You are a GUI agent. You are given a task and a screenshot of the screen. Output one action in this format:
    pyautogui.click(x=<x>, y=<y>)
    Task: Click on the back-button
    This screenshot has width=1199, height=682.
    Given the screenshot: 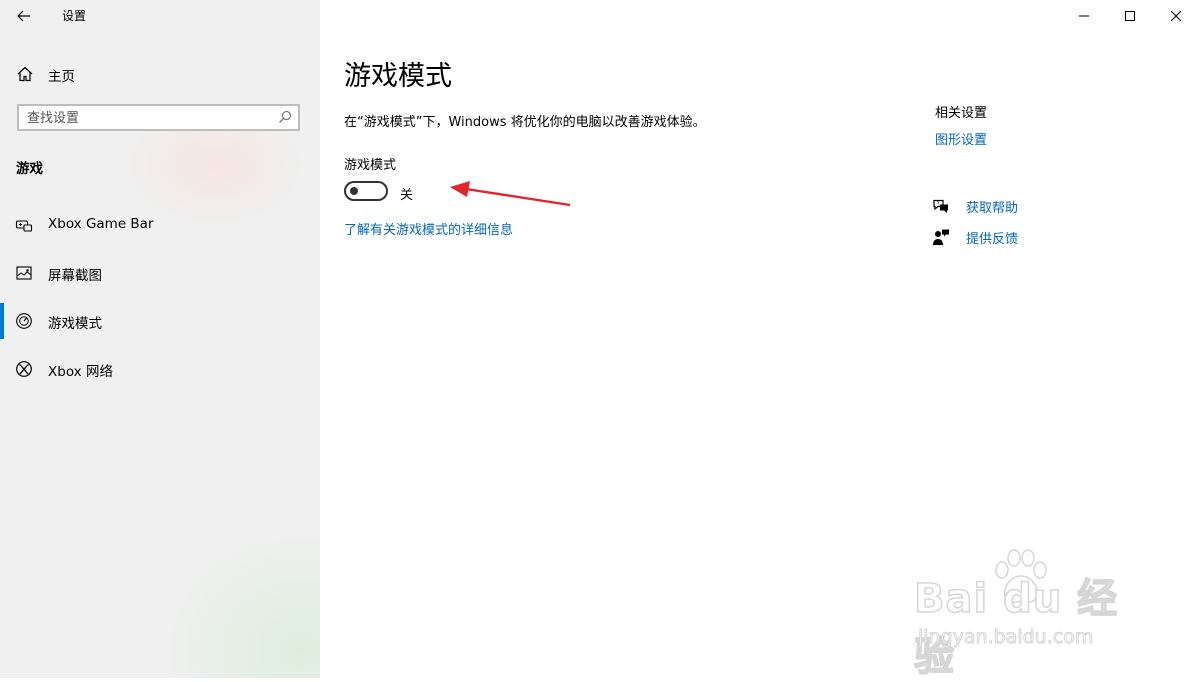 What is the action you would take?
    pyautogui.click(x=24, y=16)
    